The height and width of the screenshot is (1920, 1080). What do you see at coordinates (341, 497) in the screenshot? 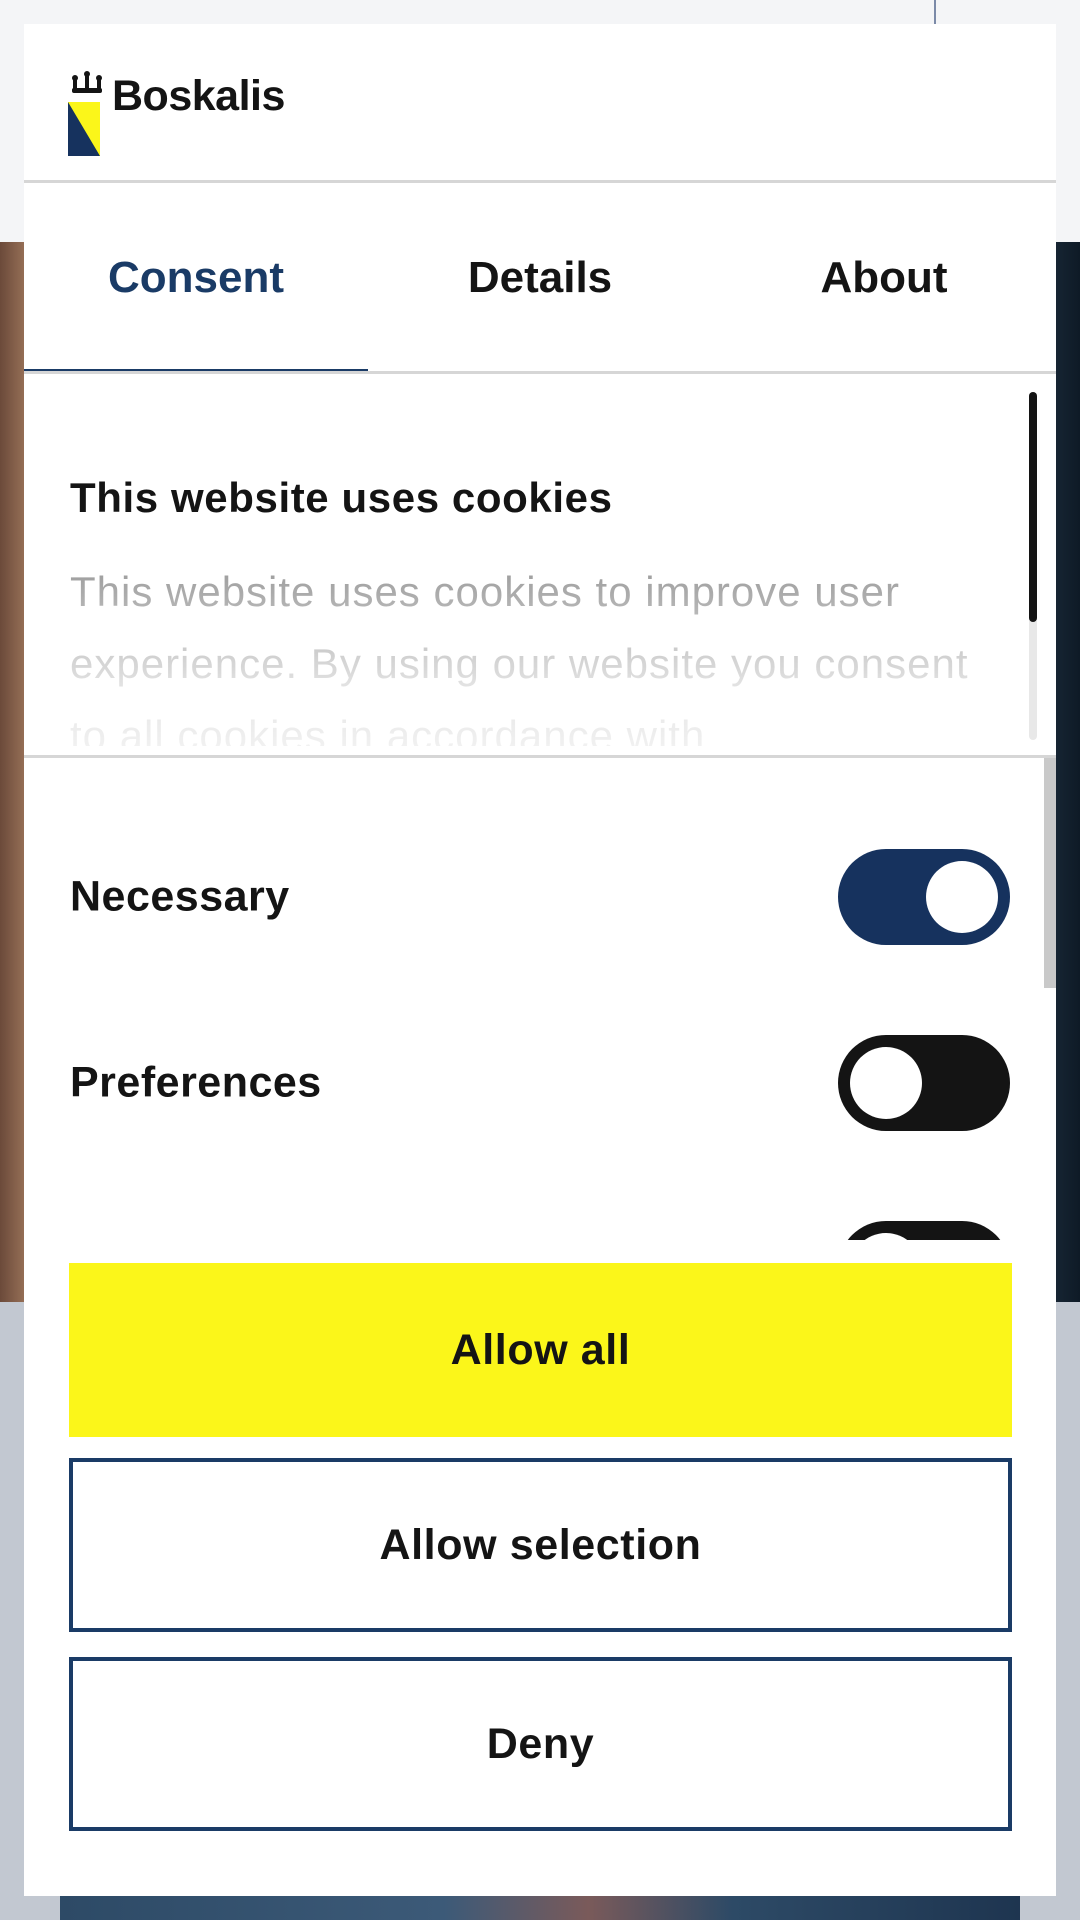
I see `consent-title: This website uses cookies` at bounding box center [341, 497].